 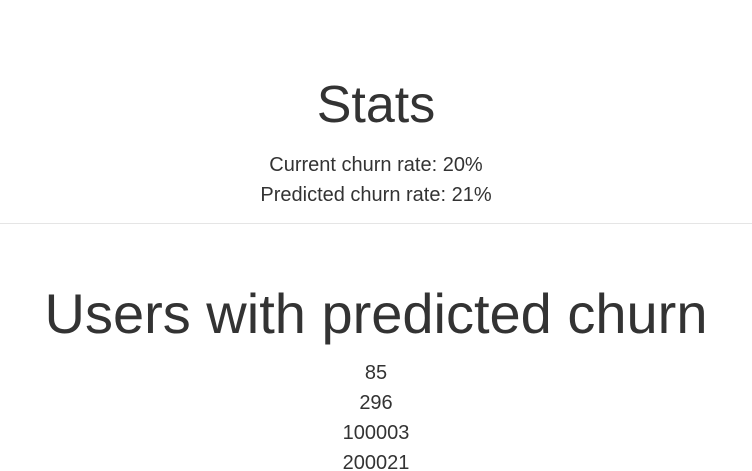 What do you see at coordinates (376, 433) in the screenshot?
I see `list-item: 100003` at bounding box center [376, 433].